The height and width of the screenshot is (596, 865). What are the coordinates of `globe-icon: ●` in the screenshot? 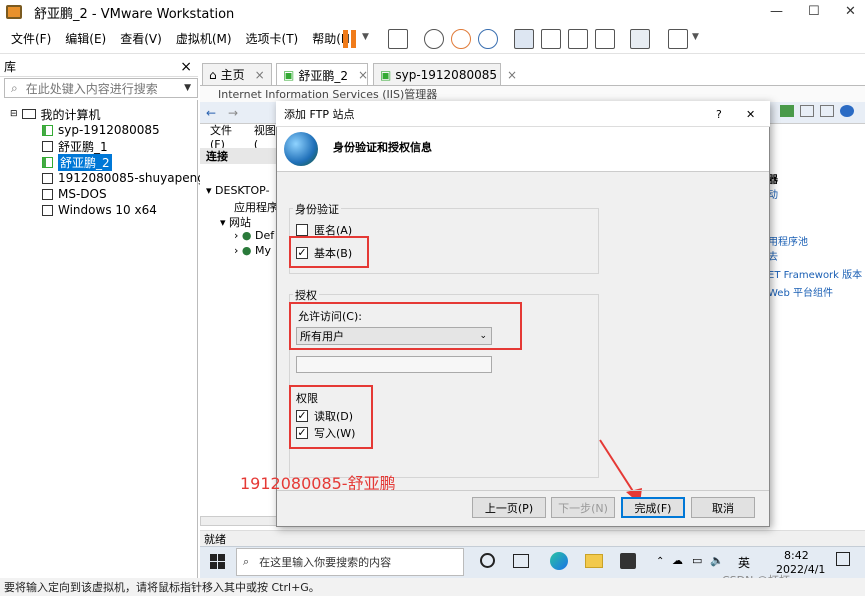 It's located at (246, 250).